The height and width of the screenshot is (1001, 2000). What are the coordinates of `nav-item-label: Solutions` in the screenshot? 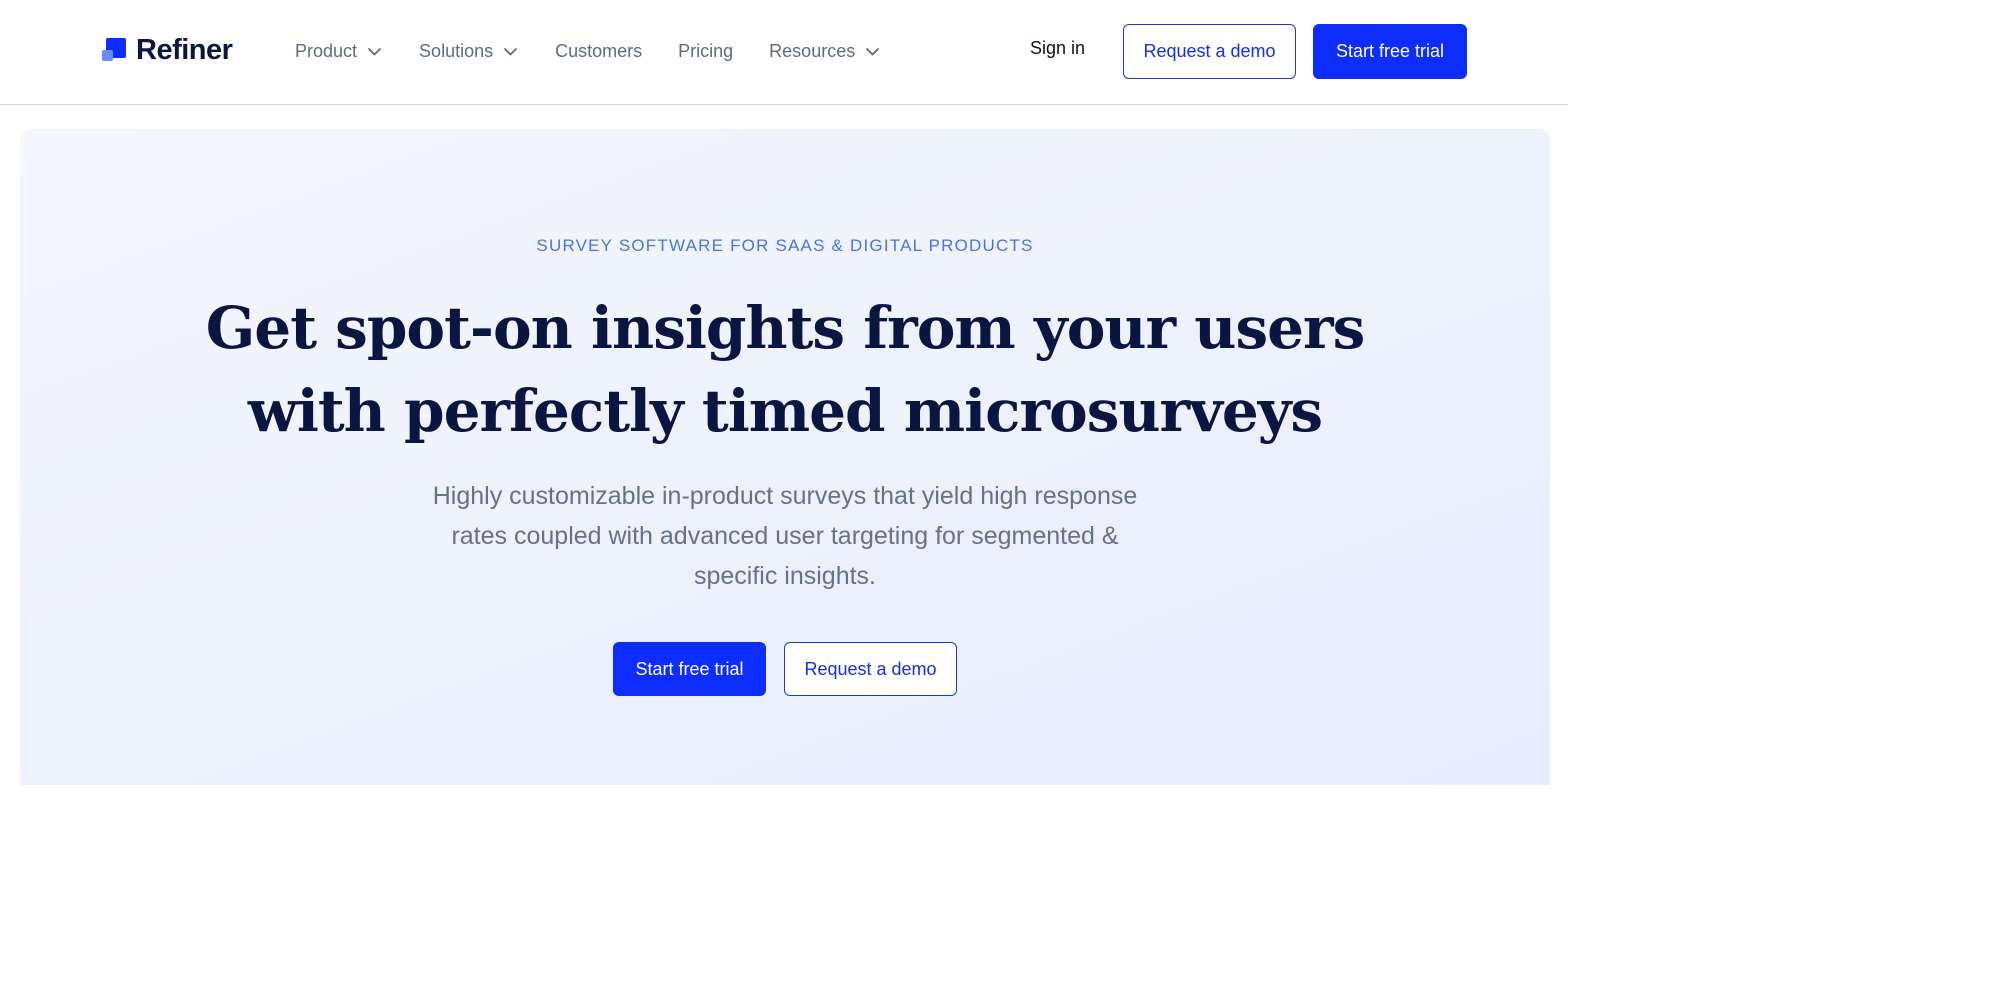 It's located at (456, 50).